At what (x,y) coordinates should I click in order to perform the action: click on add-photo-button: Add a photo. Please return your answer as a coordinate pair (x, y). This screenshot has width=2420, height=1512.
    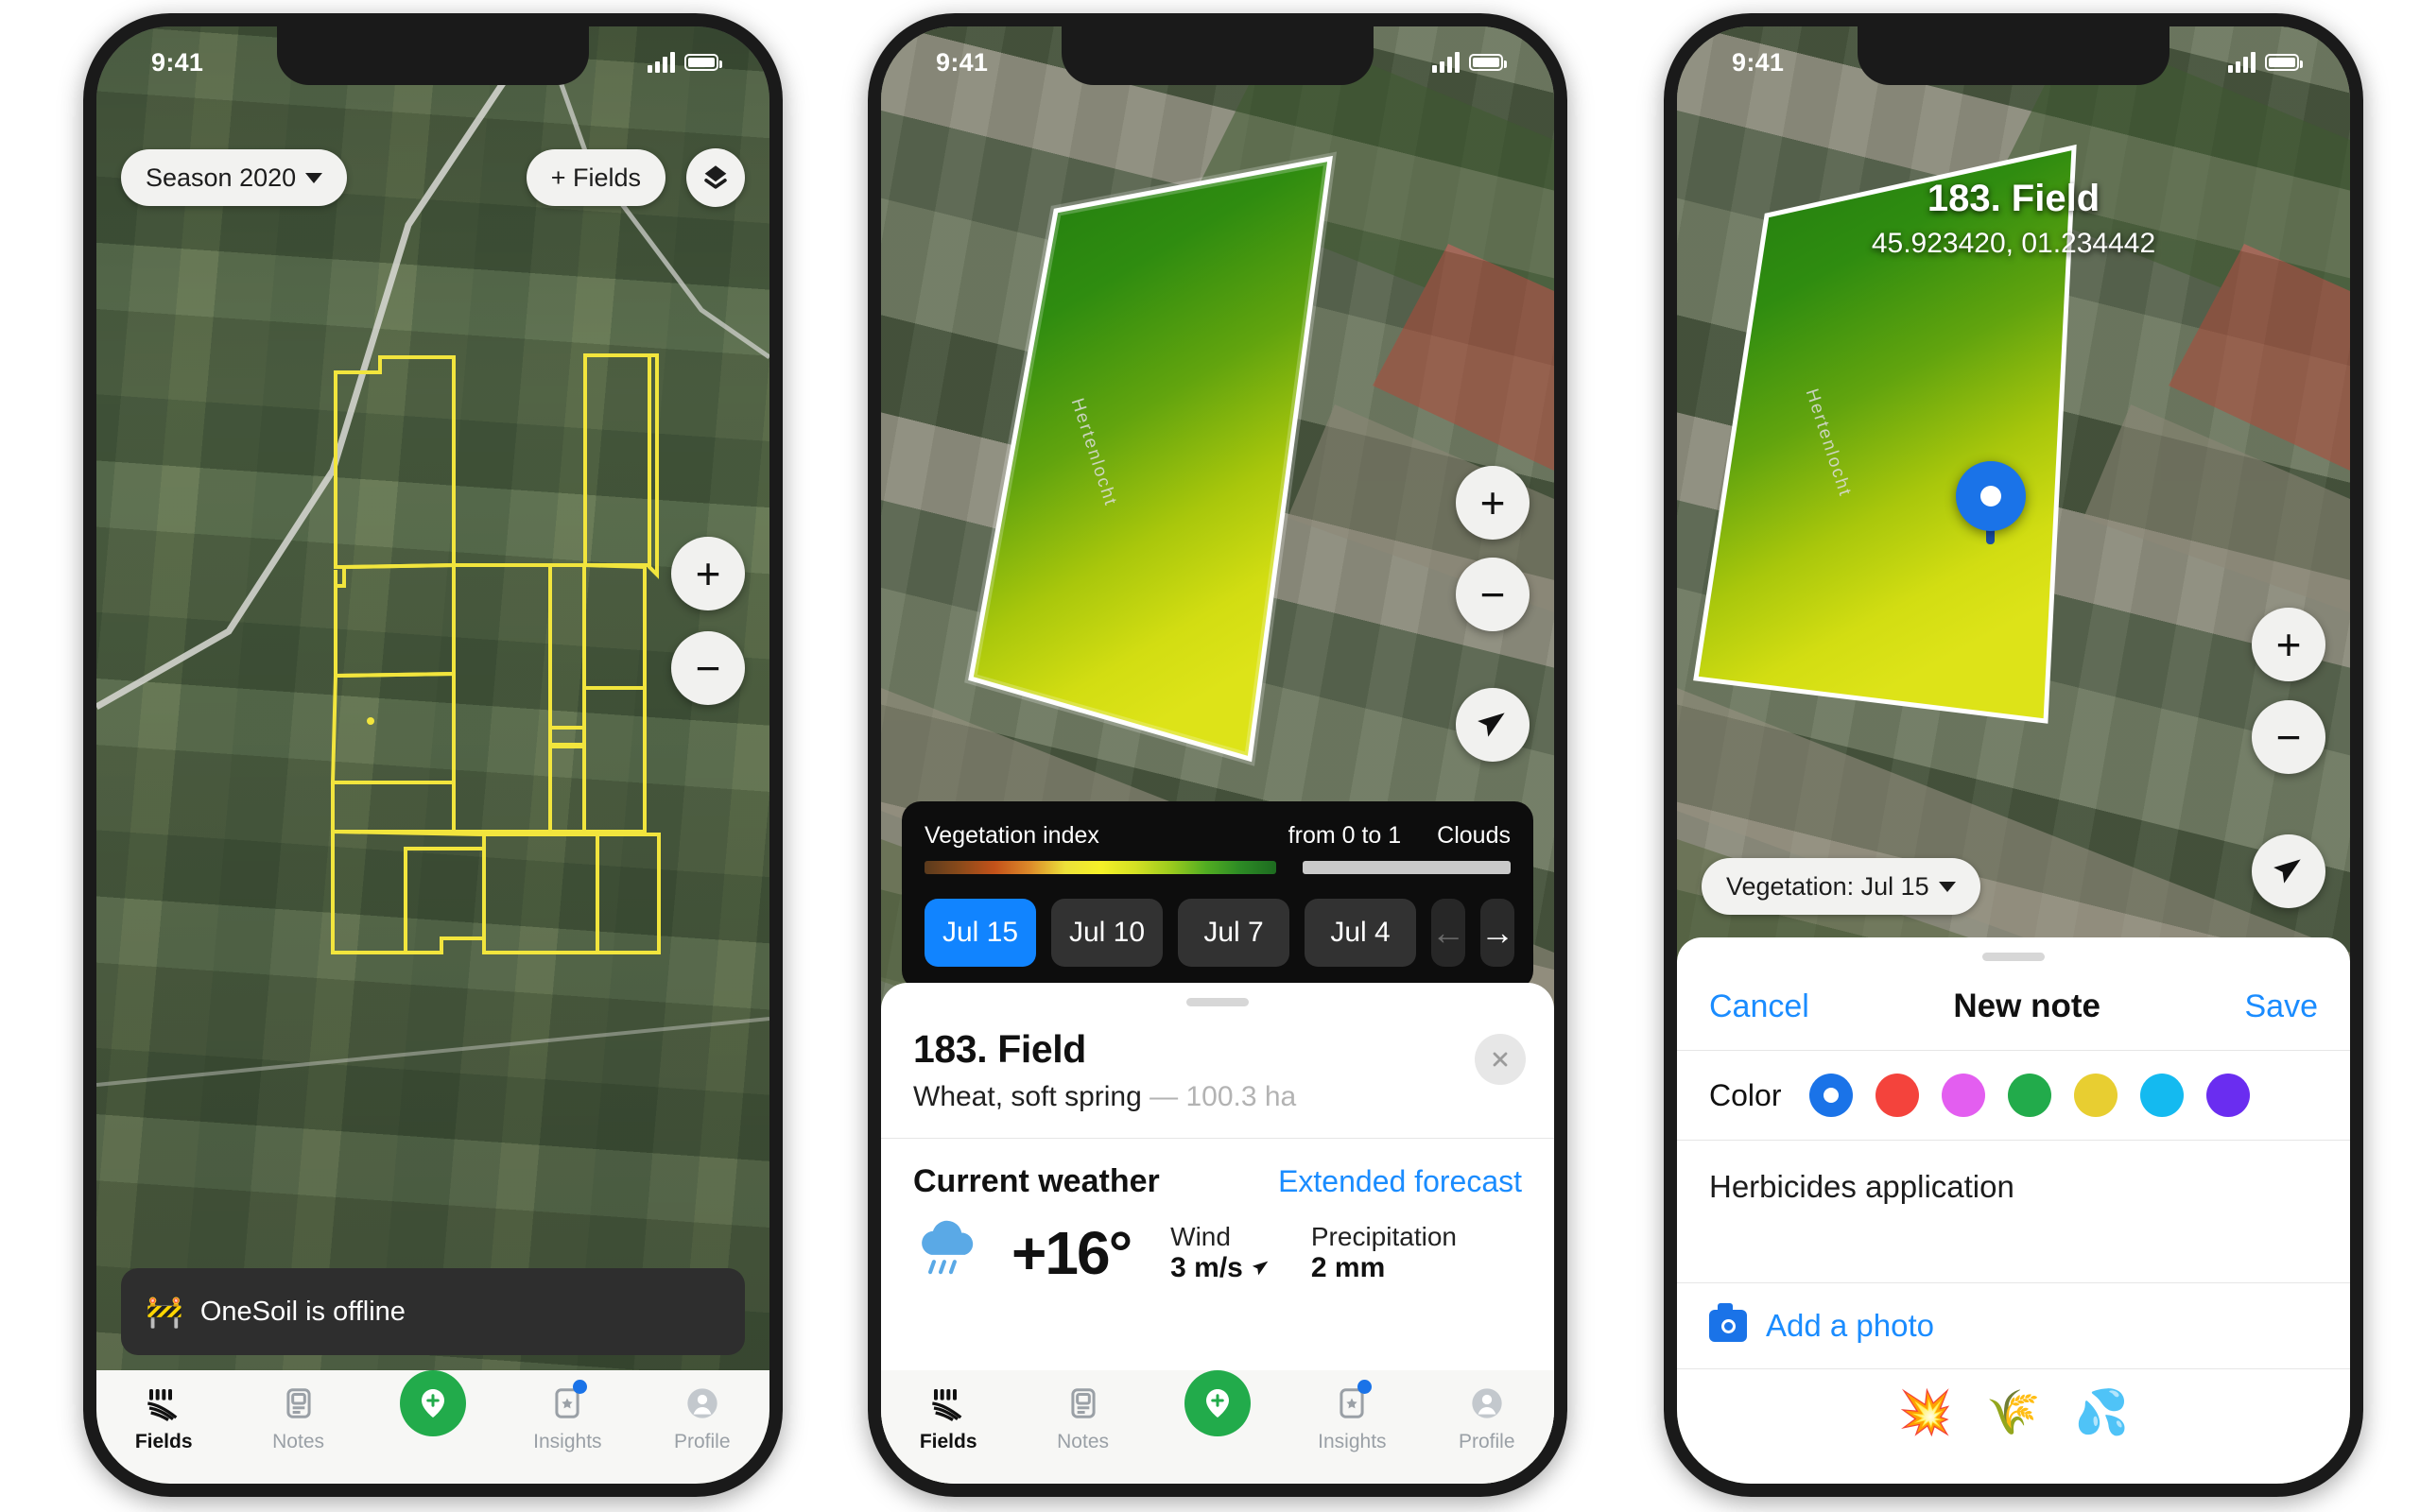
    Looking at the image, I should click on (2014, 1325).